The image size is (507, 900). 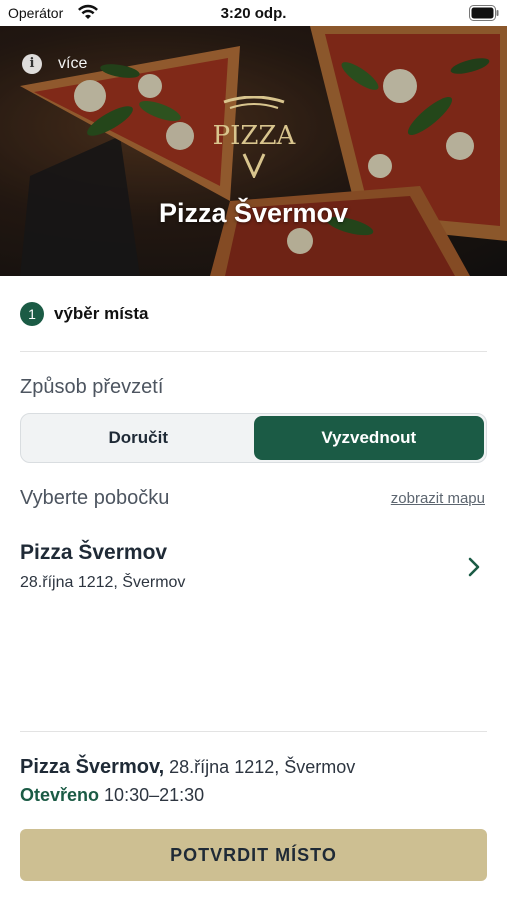 What do you see at coordinates (32, 314) in the screenshot?
I see `step-number: 1` at bounding box center [32, 314].